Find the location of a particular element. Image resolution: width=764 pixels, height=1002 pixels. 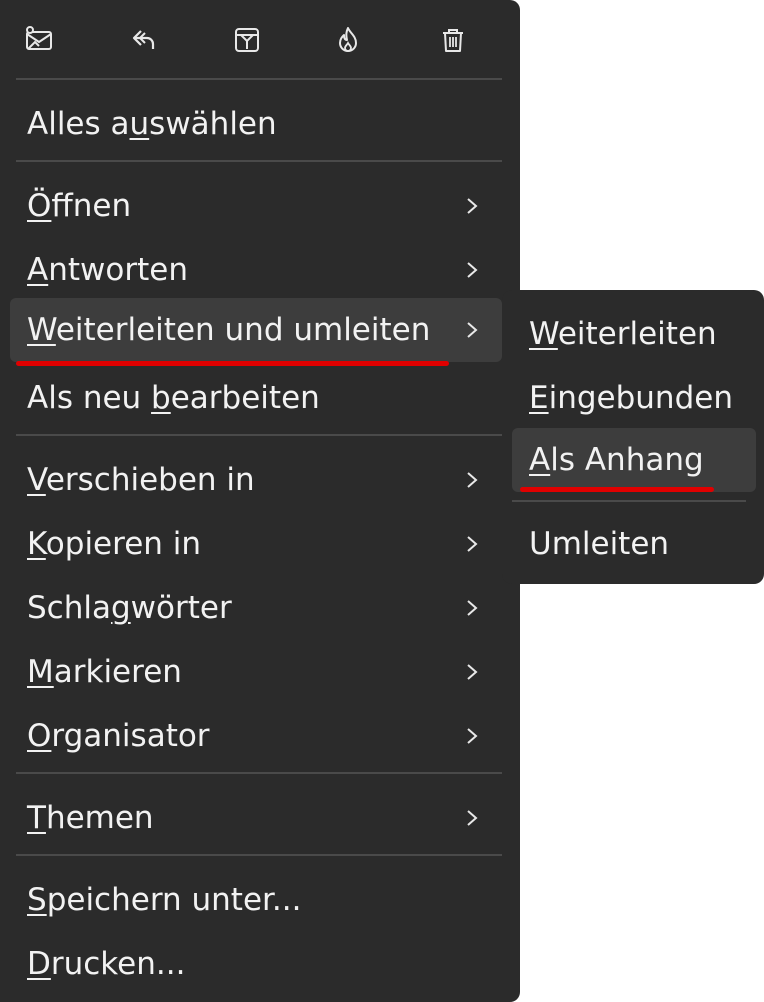

menu-item-label: ntworten is located at coordinates (118, 270).